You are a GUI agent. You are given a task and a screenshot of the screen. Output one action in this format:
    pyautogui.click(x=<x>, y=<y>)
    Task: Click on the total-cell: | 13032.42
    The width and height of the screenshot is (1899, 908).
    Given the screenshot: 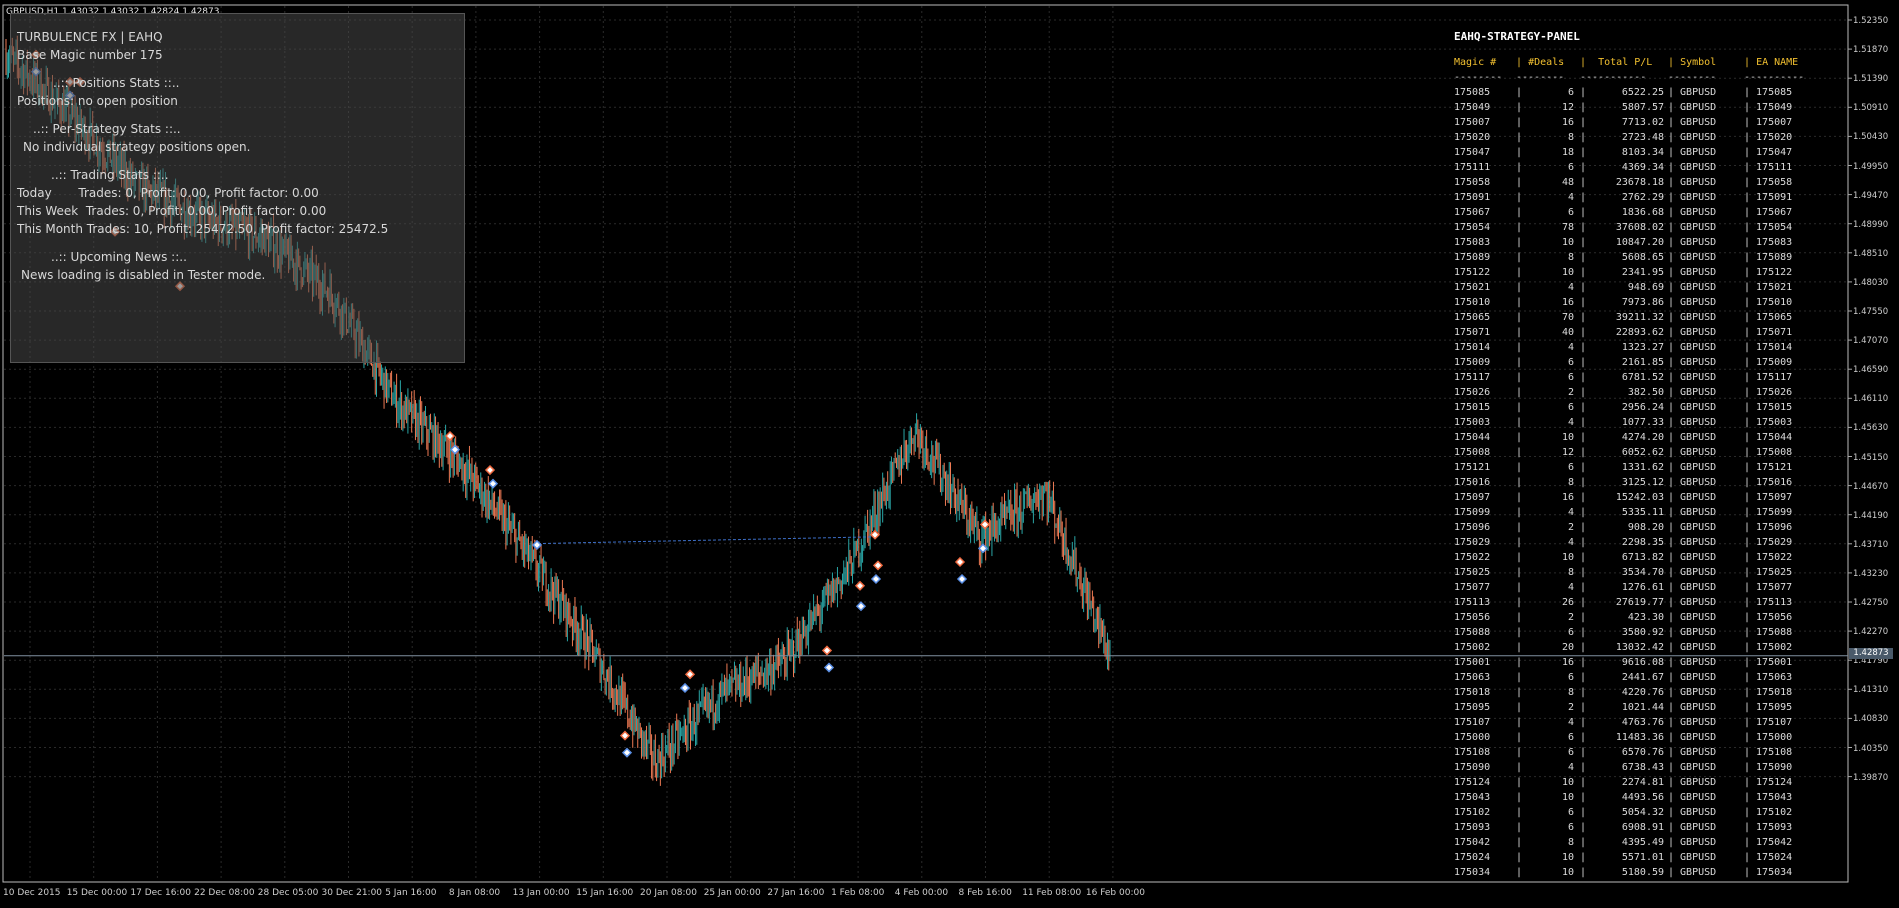 What is the action you would take?
    pyautogui.click(x=1622, y=647)
    